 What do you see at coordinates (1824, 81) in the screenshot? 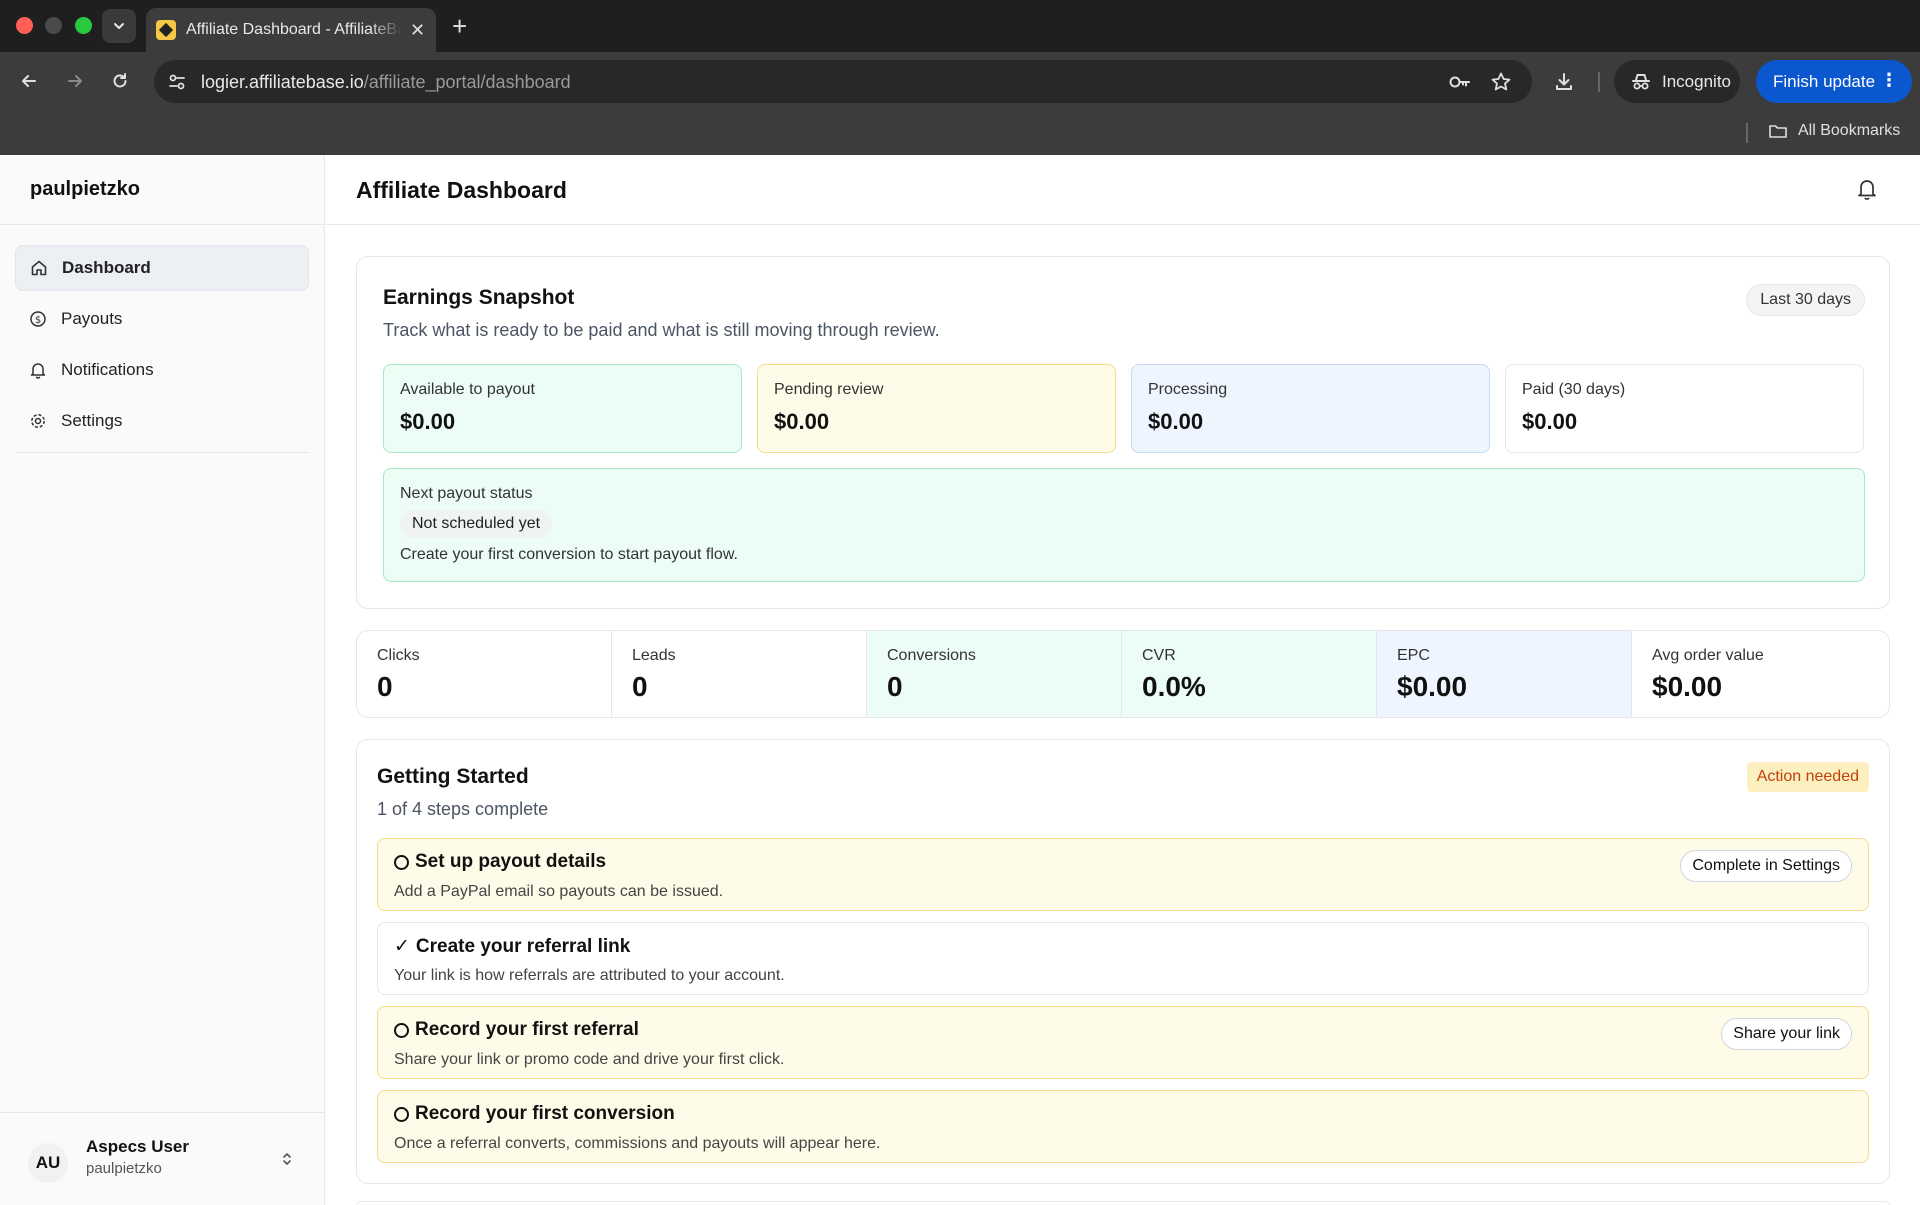
I see `finish-update-label: Finish update` at bounding box center [1824, 81].